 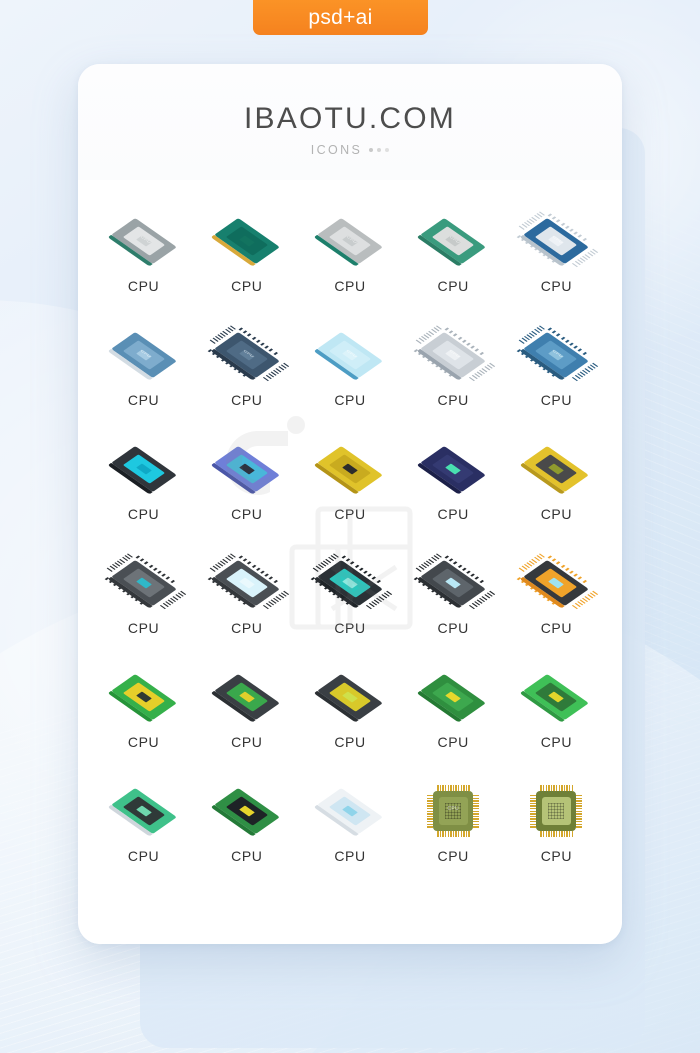 I want to click on chip-body: CPU, so click(x=142, y=356).